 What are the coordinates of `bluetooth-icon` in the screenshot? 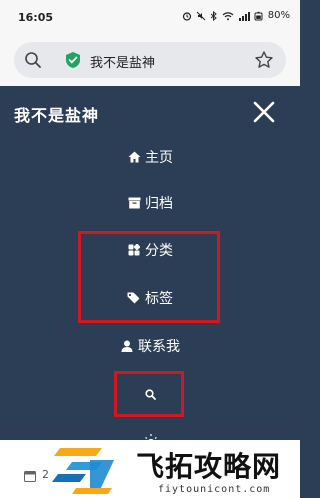 It's located at (213, 15).